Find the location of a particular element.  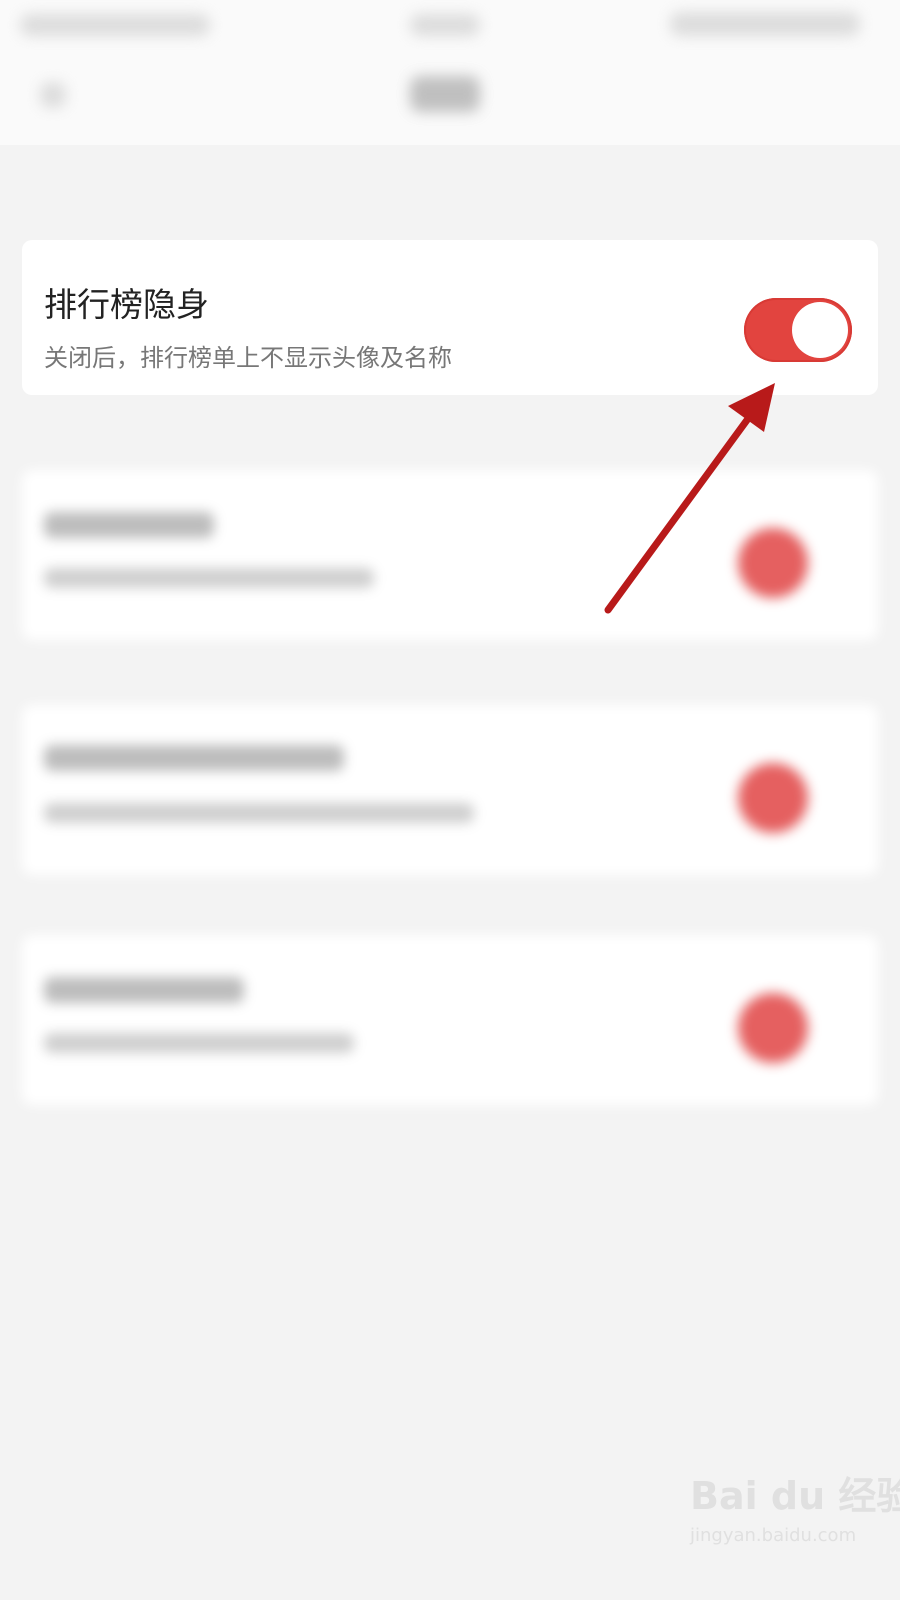

nav-bar is located at coordinates (450, 97).